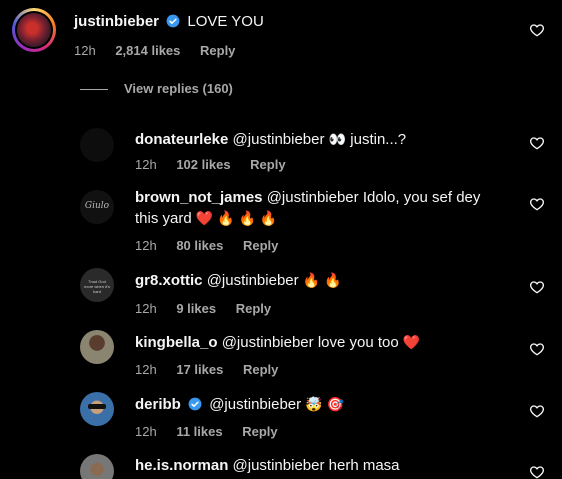 The height and width of the screenshot is (479, 562). What do you see at coordinates (85, 50) in the screenshot?
I see `comment-time: 12h` at bounding box center [85, 50].